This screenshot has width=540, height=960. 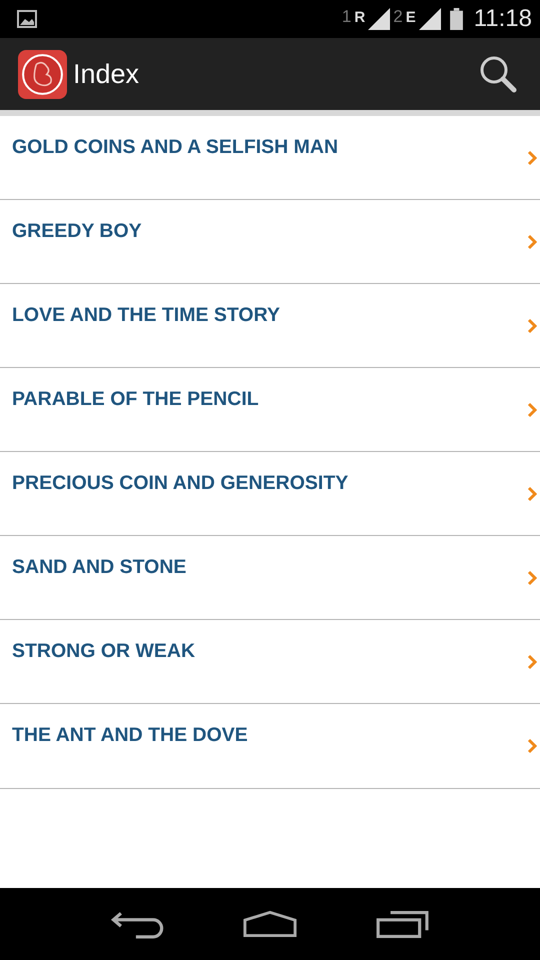 I want to click on screen-title: Index, so click(x=106, y=74).